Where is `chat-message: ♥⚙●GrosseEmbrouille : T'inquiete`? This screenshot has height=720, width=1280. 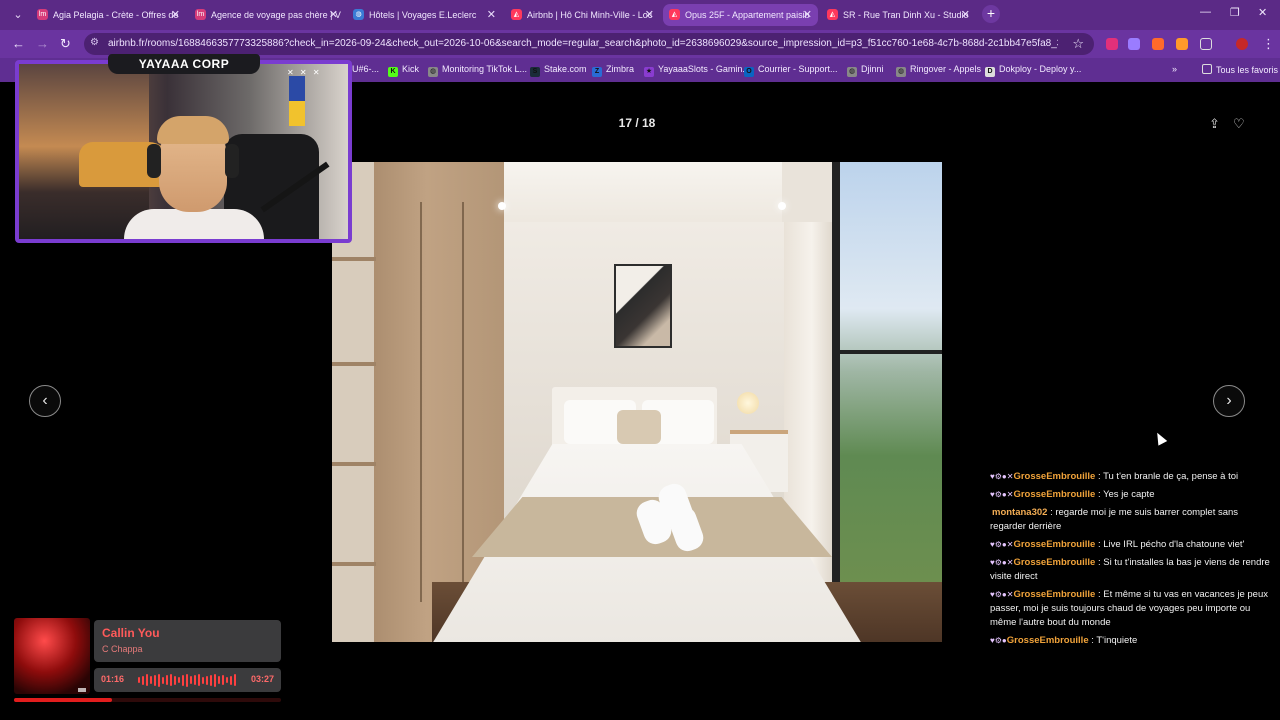 chat-message: ♥⚙●GrosseEmbrouille : T'inquiete is located at coordinates (1131, 641).